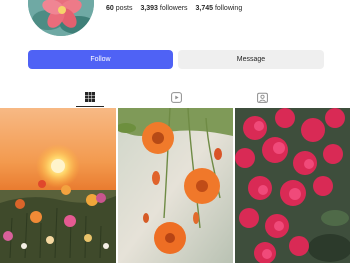 The height and width of the screenshot is (263, 350). Describe the element at coordinates (90, 106) in the screenshot. I see `active-tab-indicator` at that location.